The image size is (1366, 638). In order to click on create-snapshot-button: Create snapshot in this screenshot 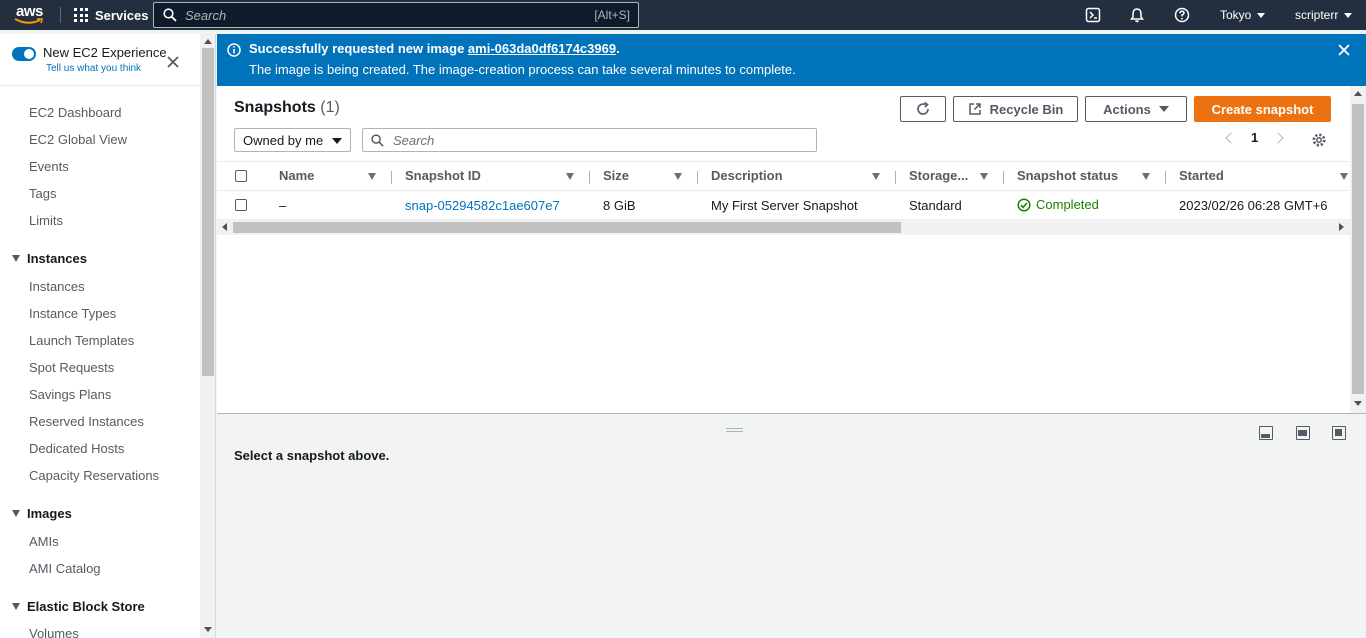, I will do `click(1262, 109)`.